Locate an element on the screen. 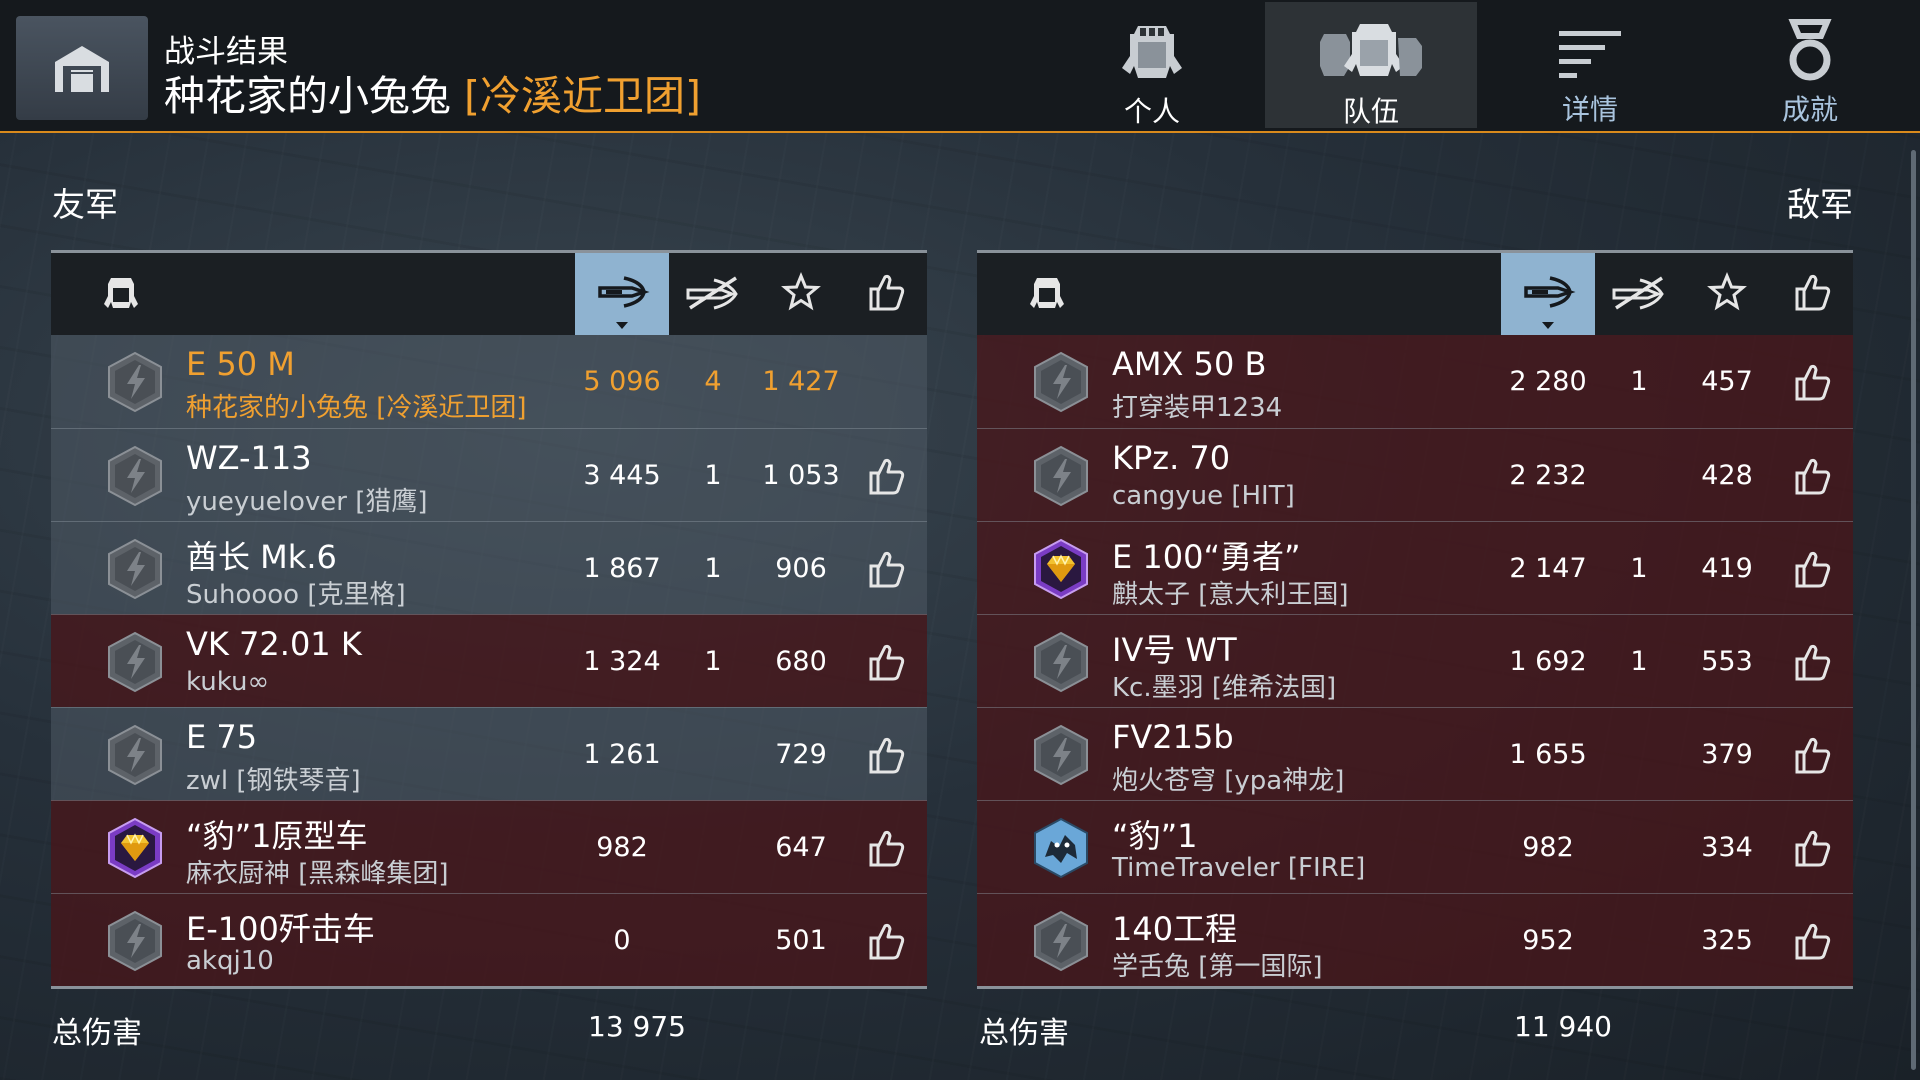 The height and width of the screenshot is (1080, 1920). garage-home-button is located at coordinates (82, 68).